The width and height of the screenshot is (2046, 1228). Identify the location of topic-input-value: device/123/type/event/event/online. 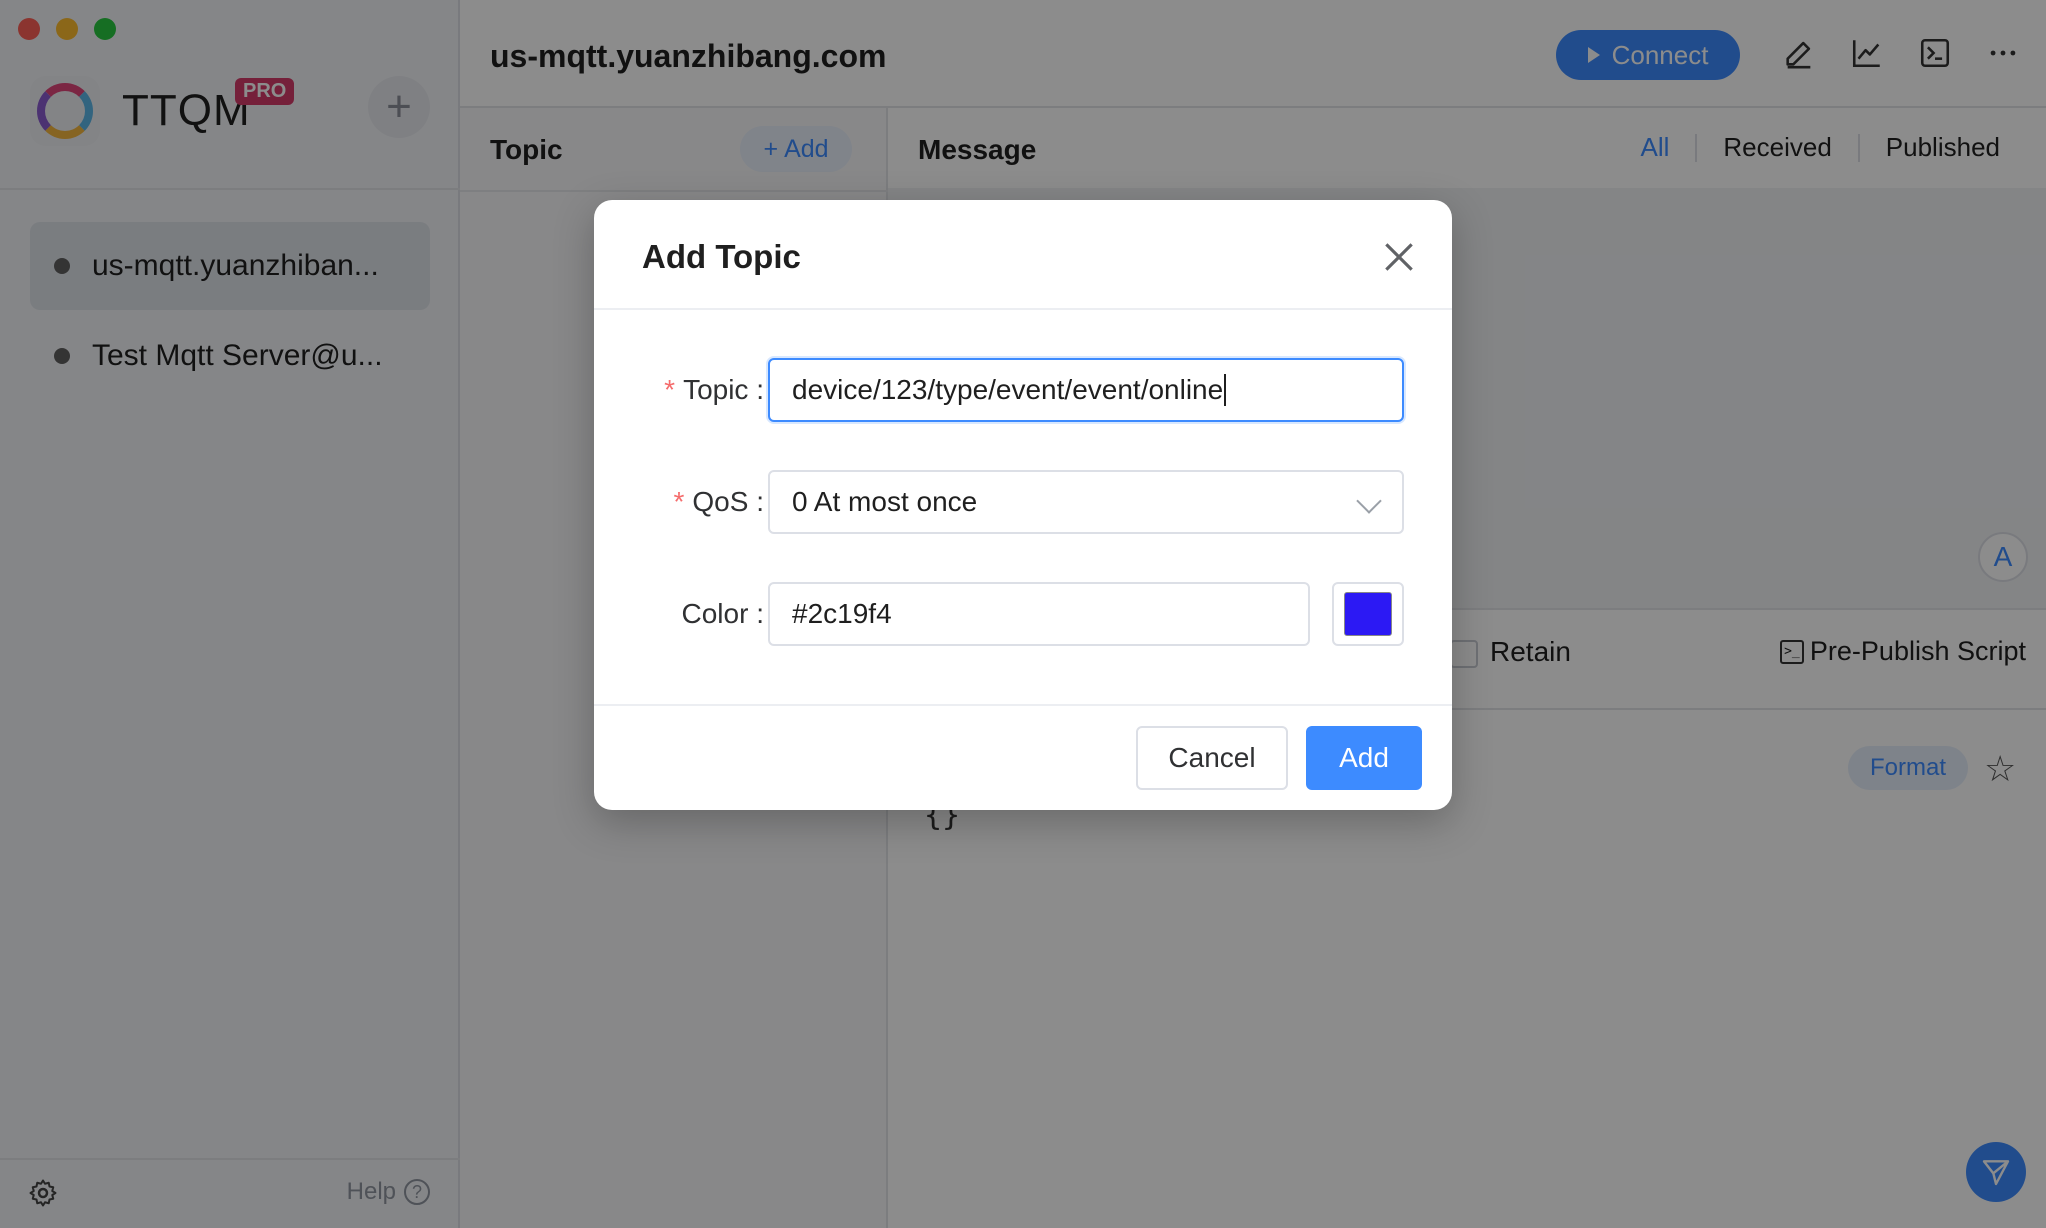
(1008, 389).